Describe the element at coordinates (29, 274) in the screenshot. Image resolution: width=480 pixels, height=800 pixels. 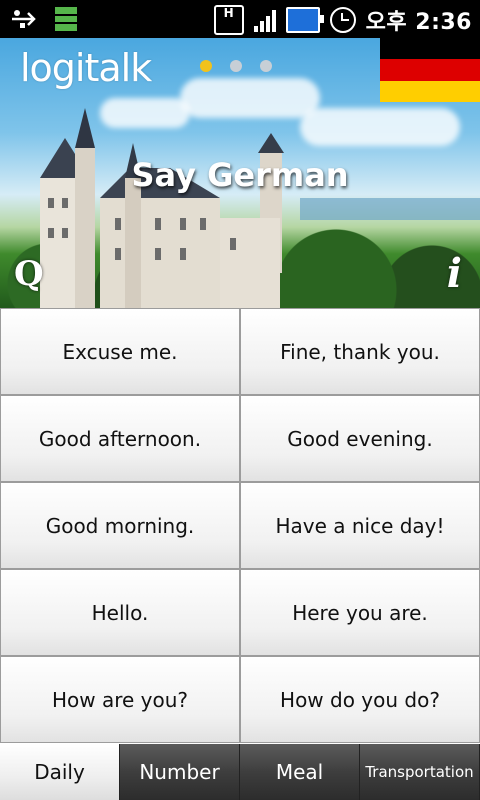
I see `quiz-icon: Q` at that location.